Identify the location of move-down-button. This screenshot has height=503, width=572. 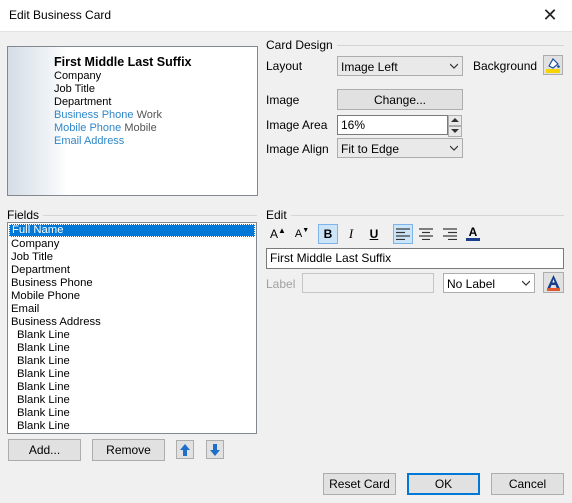
(215, 449).